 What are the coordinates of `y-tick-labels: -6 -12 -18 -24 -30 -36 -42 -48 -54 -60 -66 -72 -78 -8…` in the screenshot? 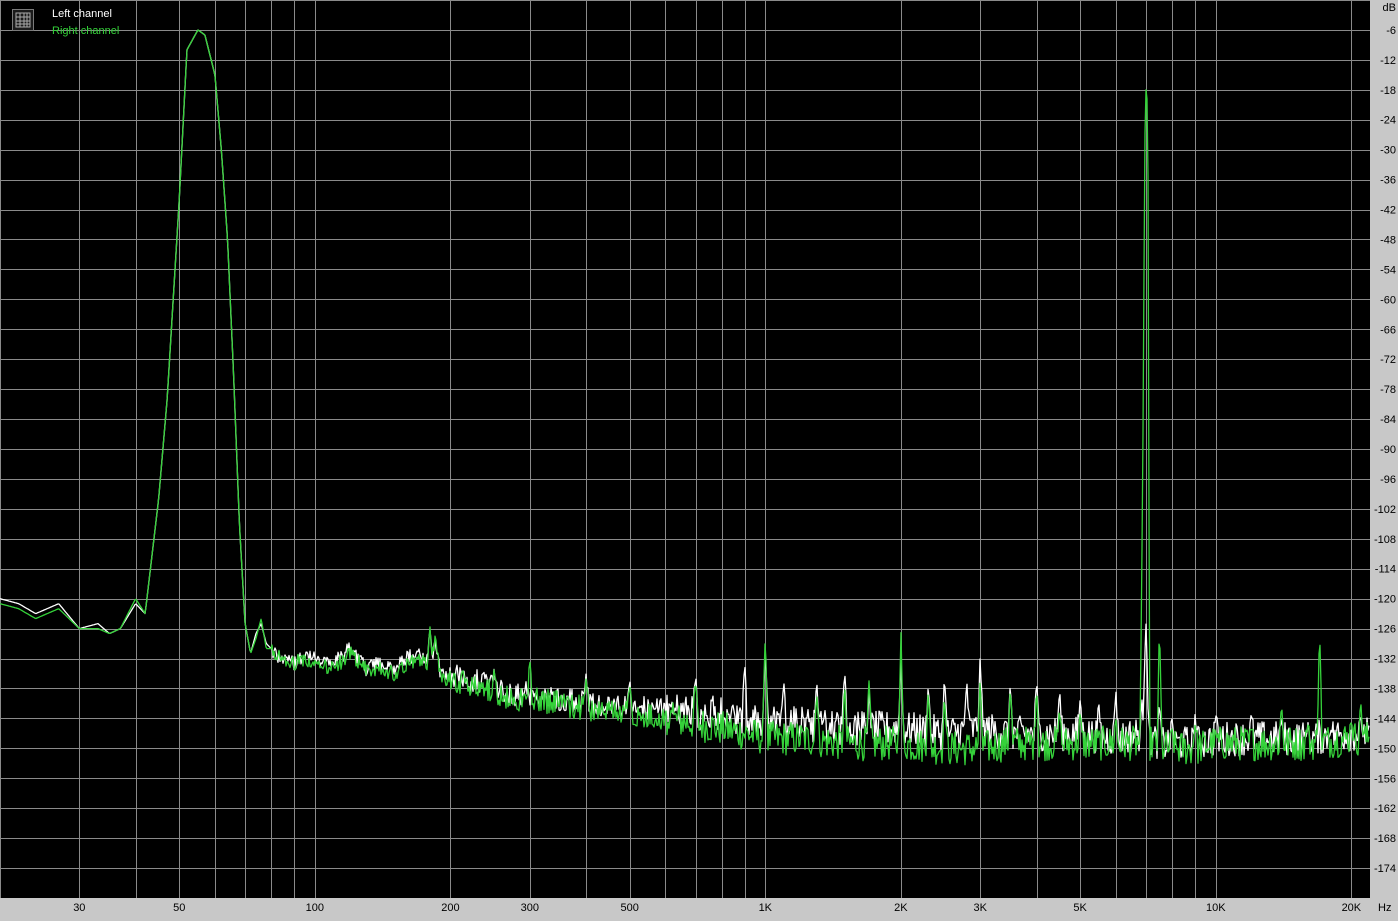 It's located at (1385, 450).